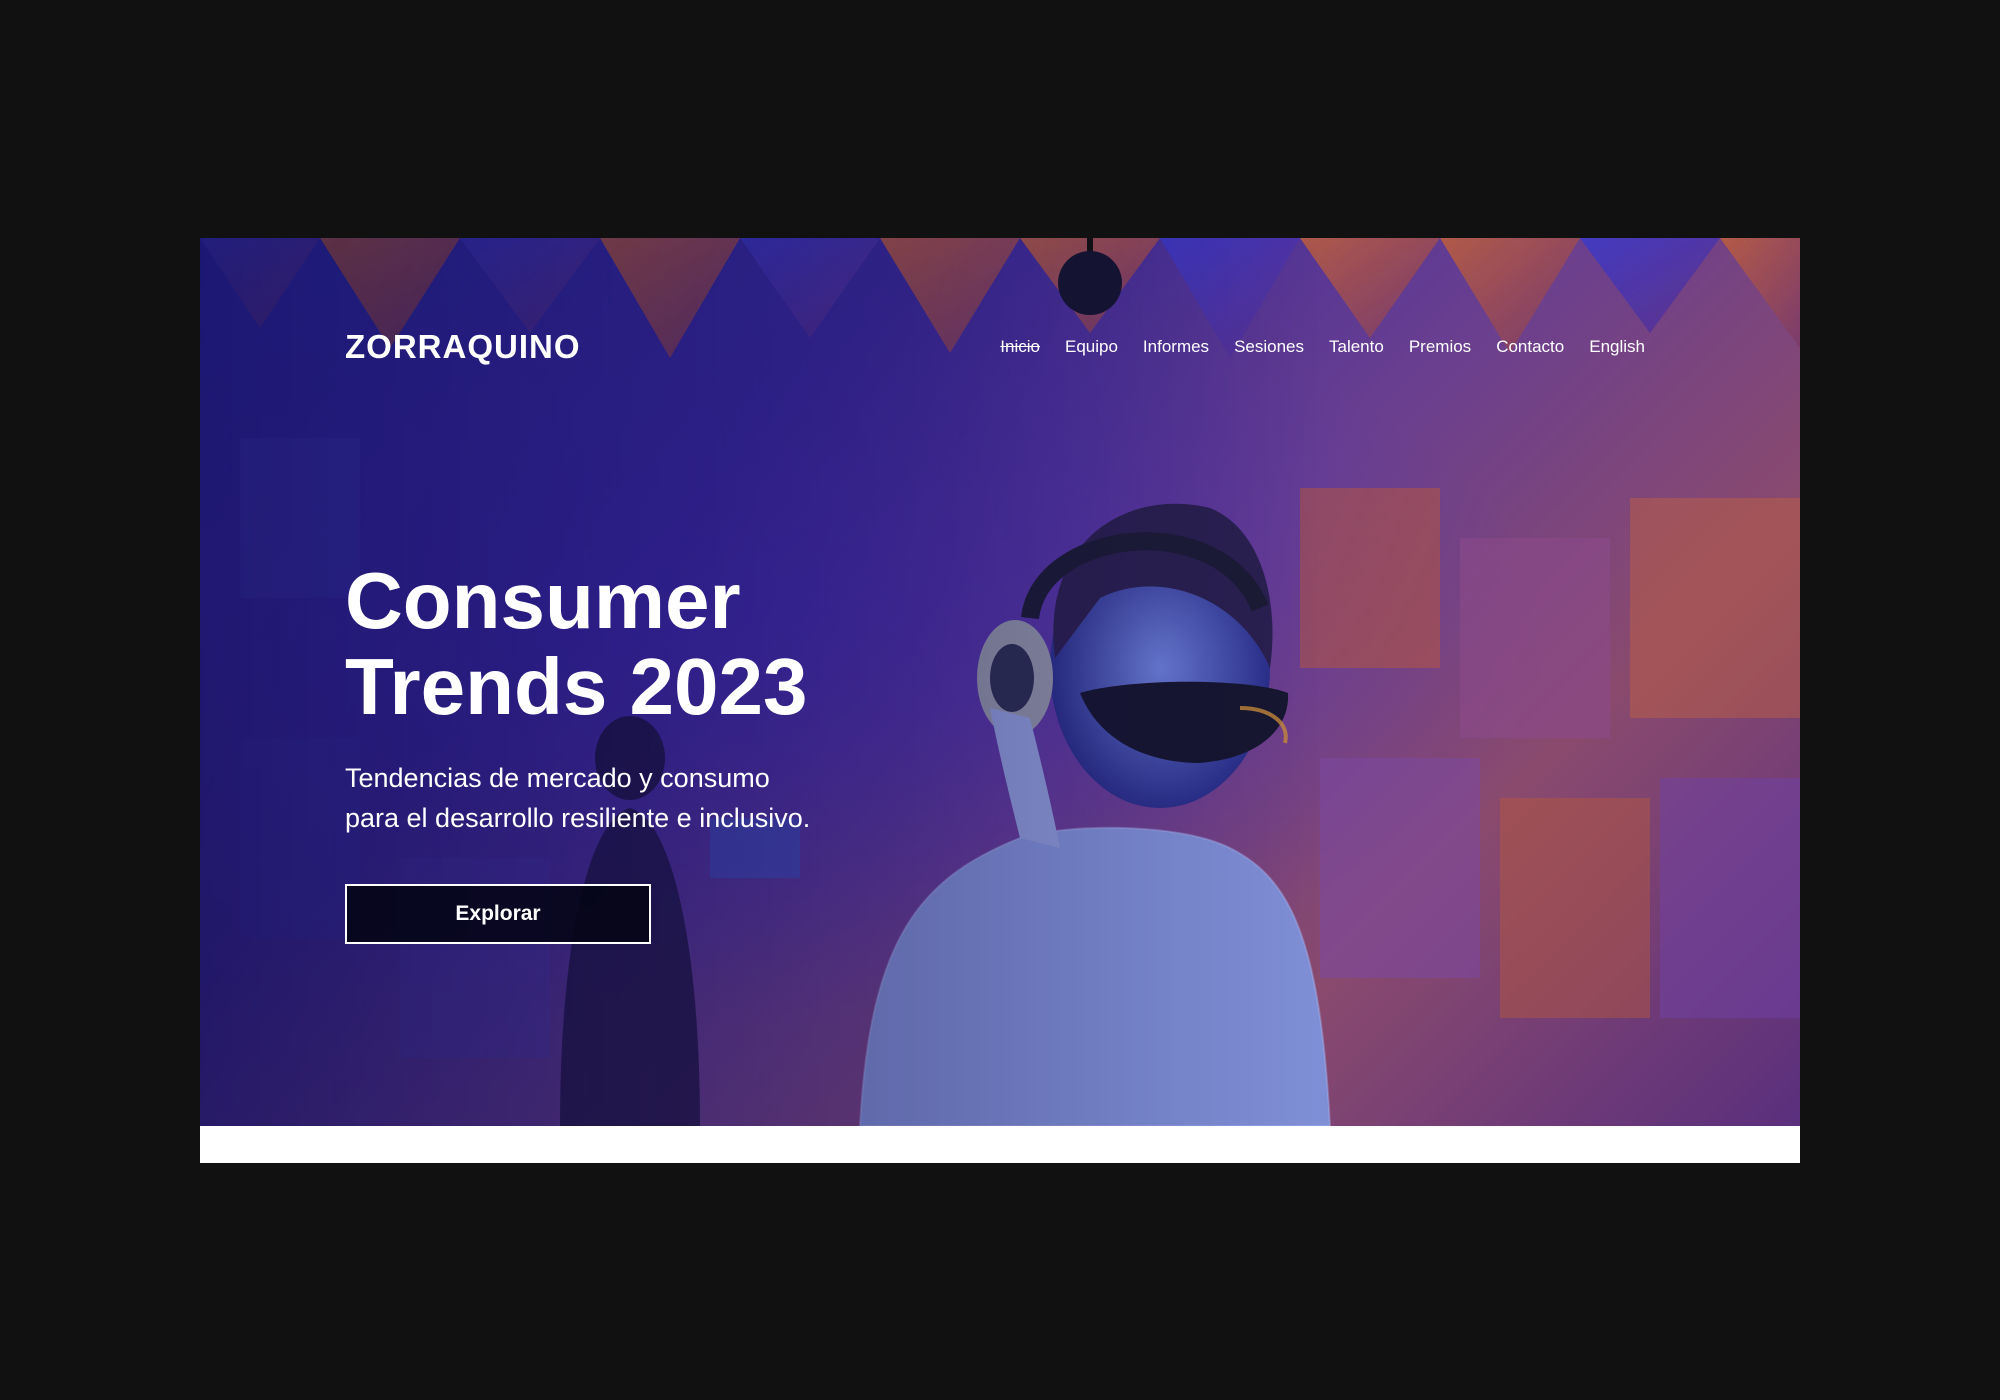 This screenshot has width=2000, height=1400. Describe the element at coordinates (576, 686) in the screenshot. I see `hero-title-line-2: Trends 2023` at that location.